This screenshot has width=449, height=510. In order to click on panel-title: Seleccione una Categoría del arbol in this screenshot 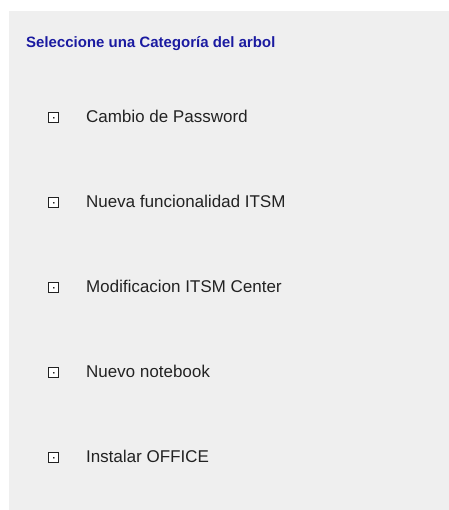, I will do `click(151, 43)`.